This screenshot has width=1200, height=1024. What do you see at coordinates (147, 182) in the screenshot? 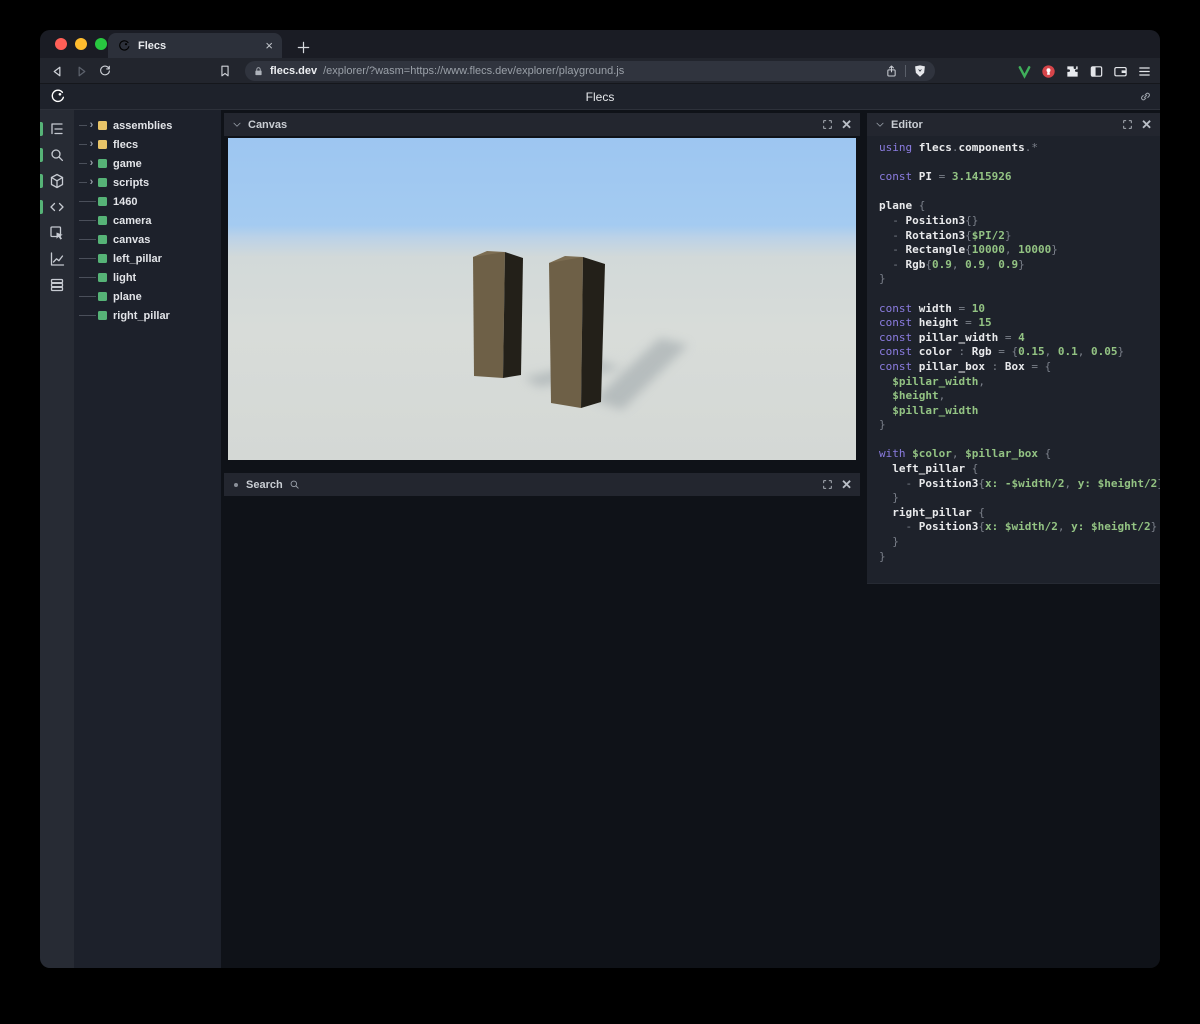
I see `tree-item-scripts: › scripts` at bounding box center [147, 182].